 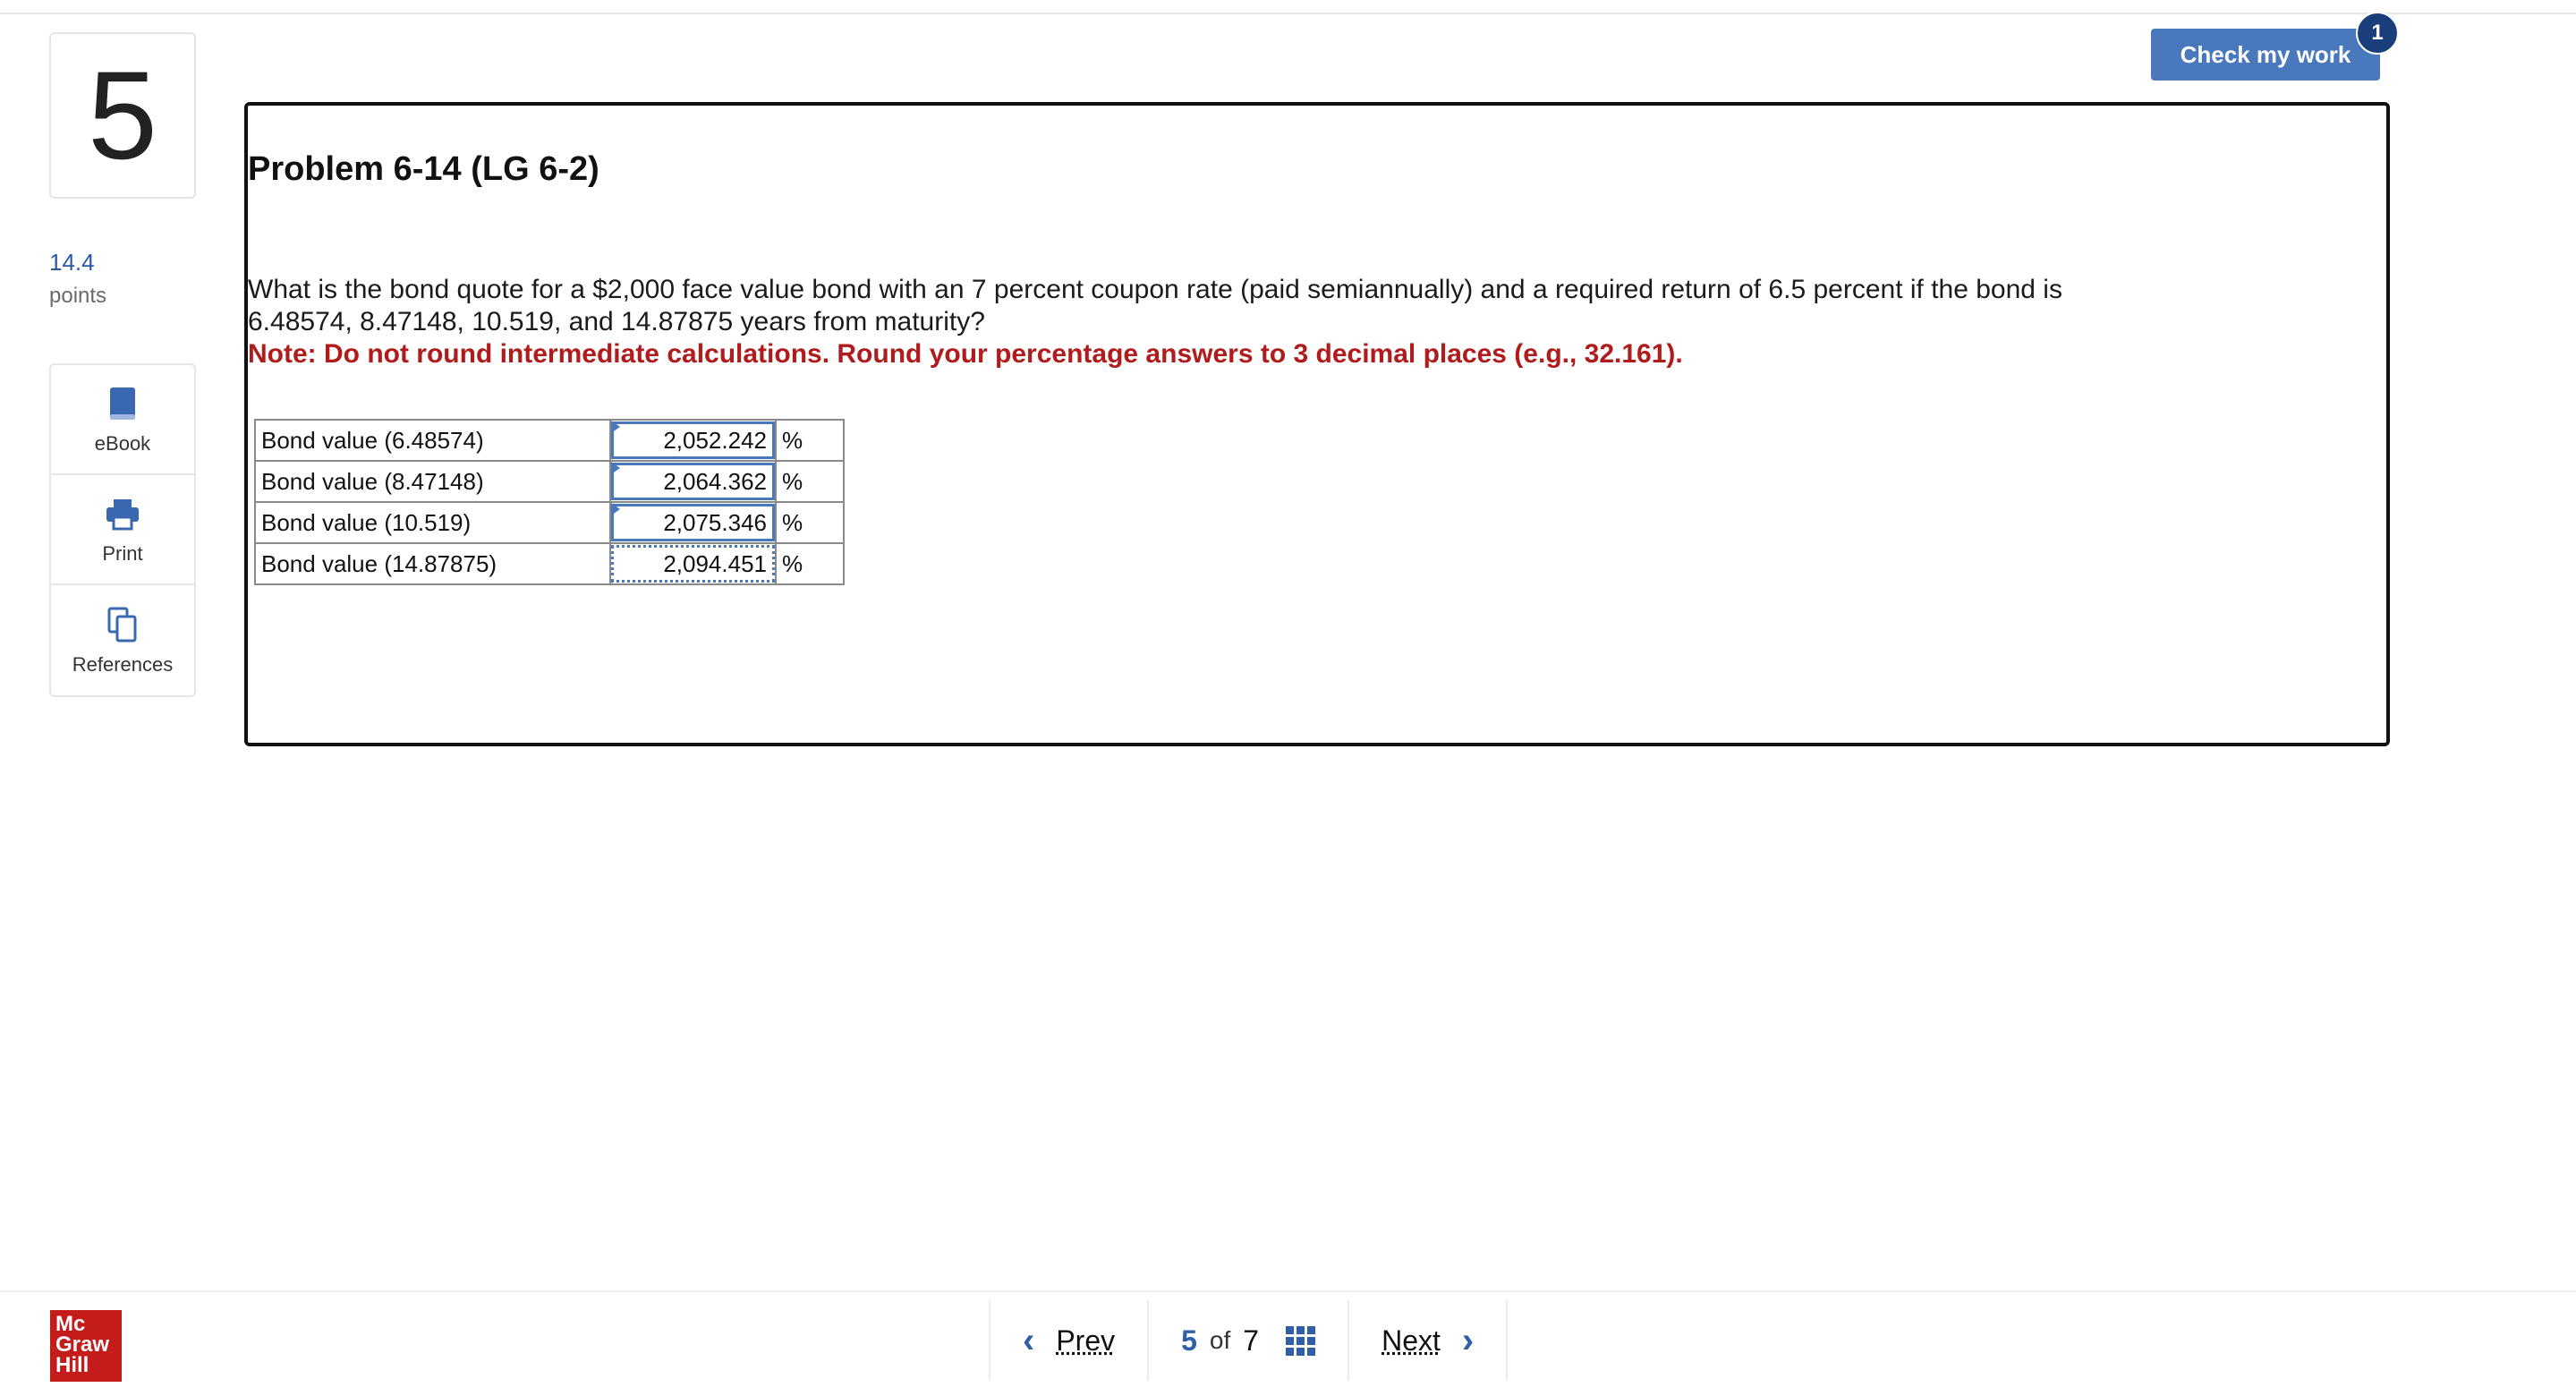 What do you see at coordinates (1220, 1340) in the screenshot?
I see `of-label: of` at bounding box center [1220, 1340].